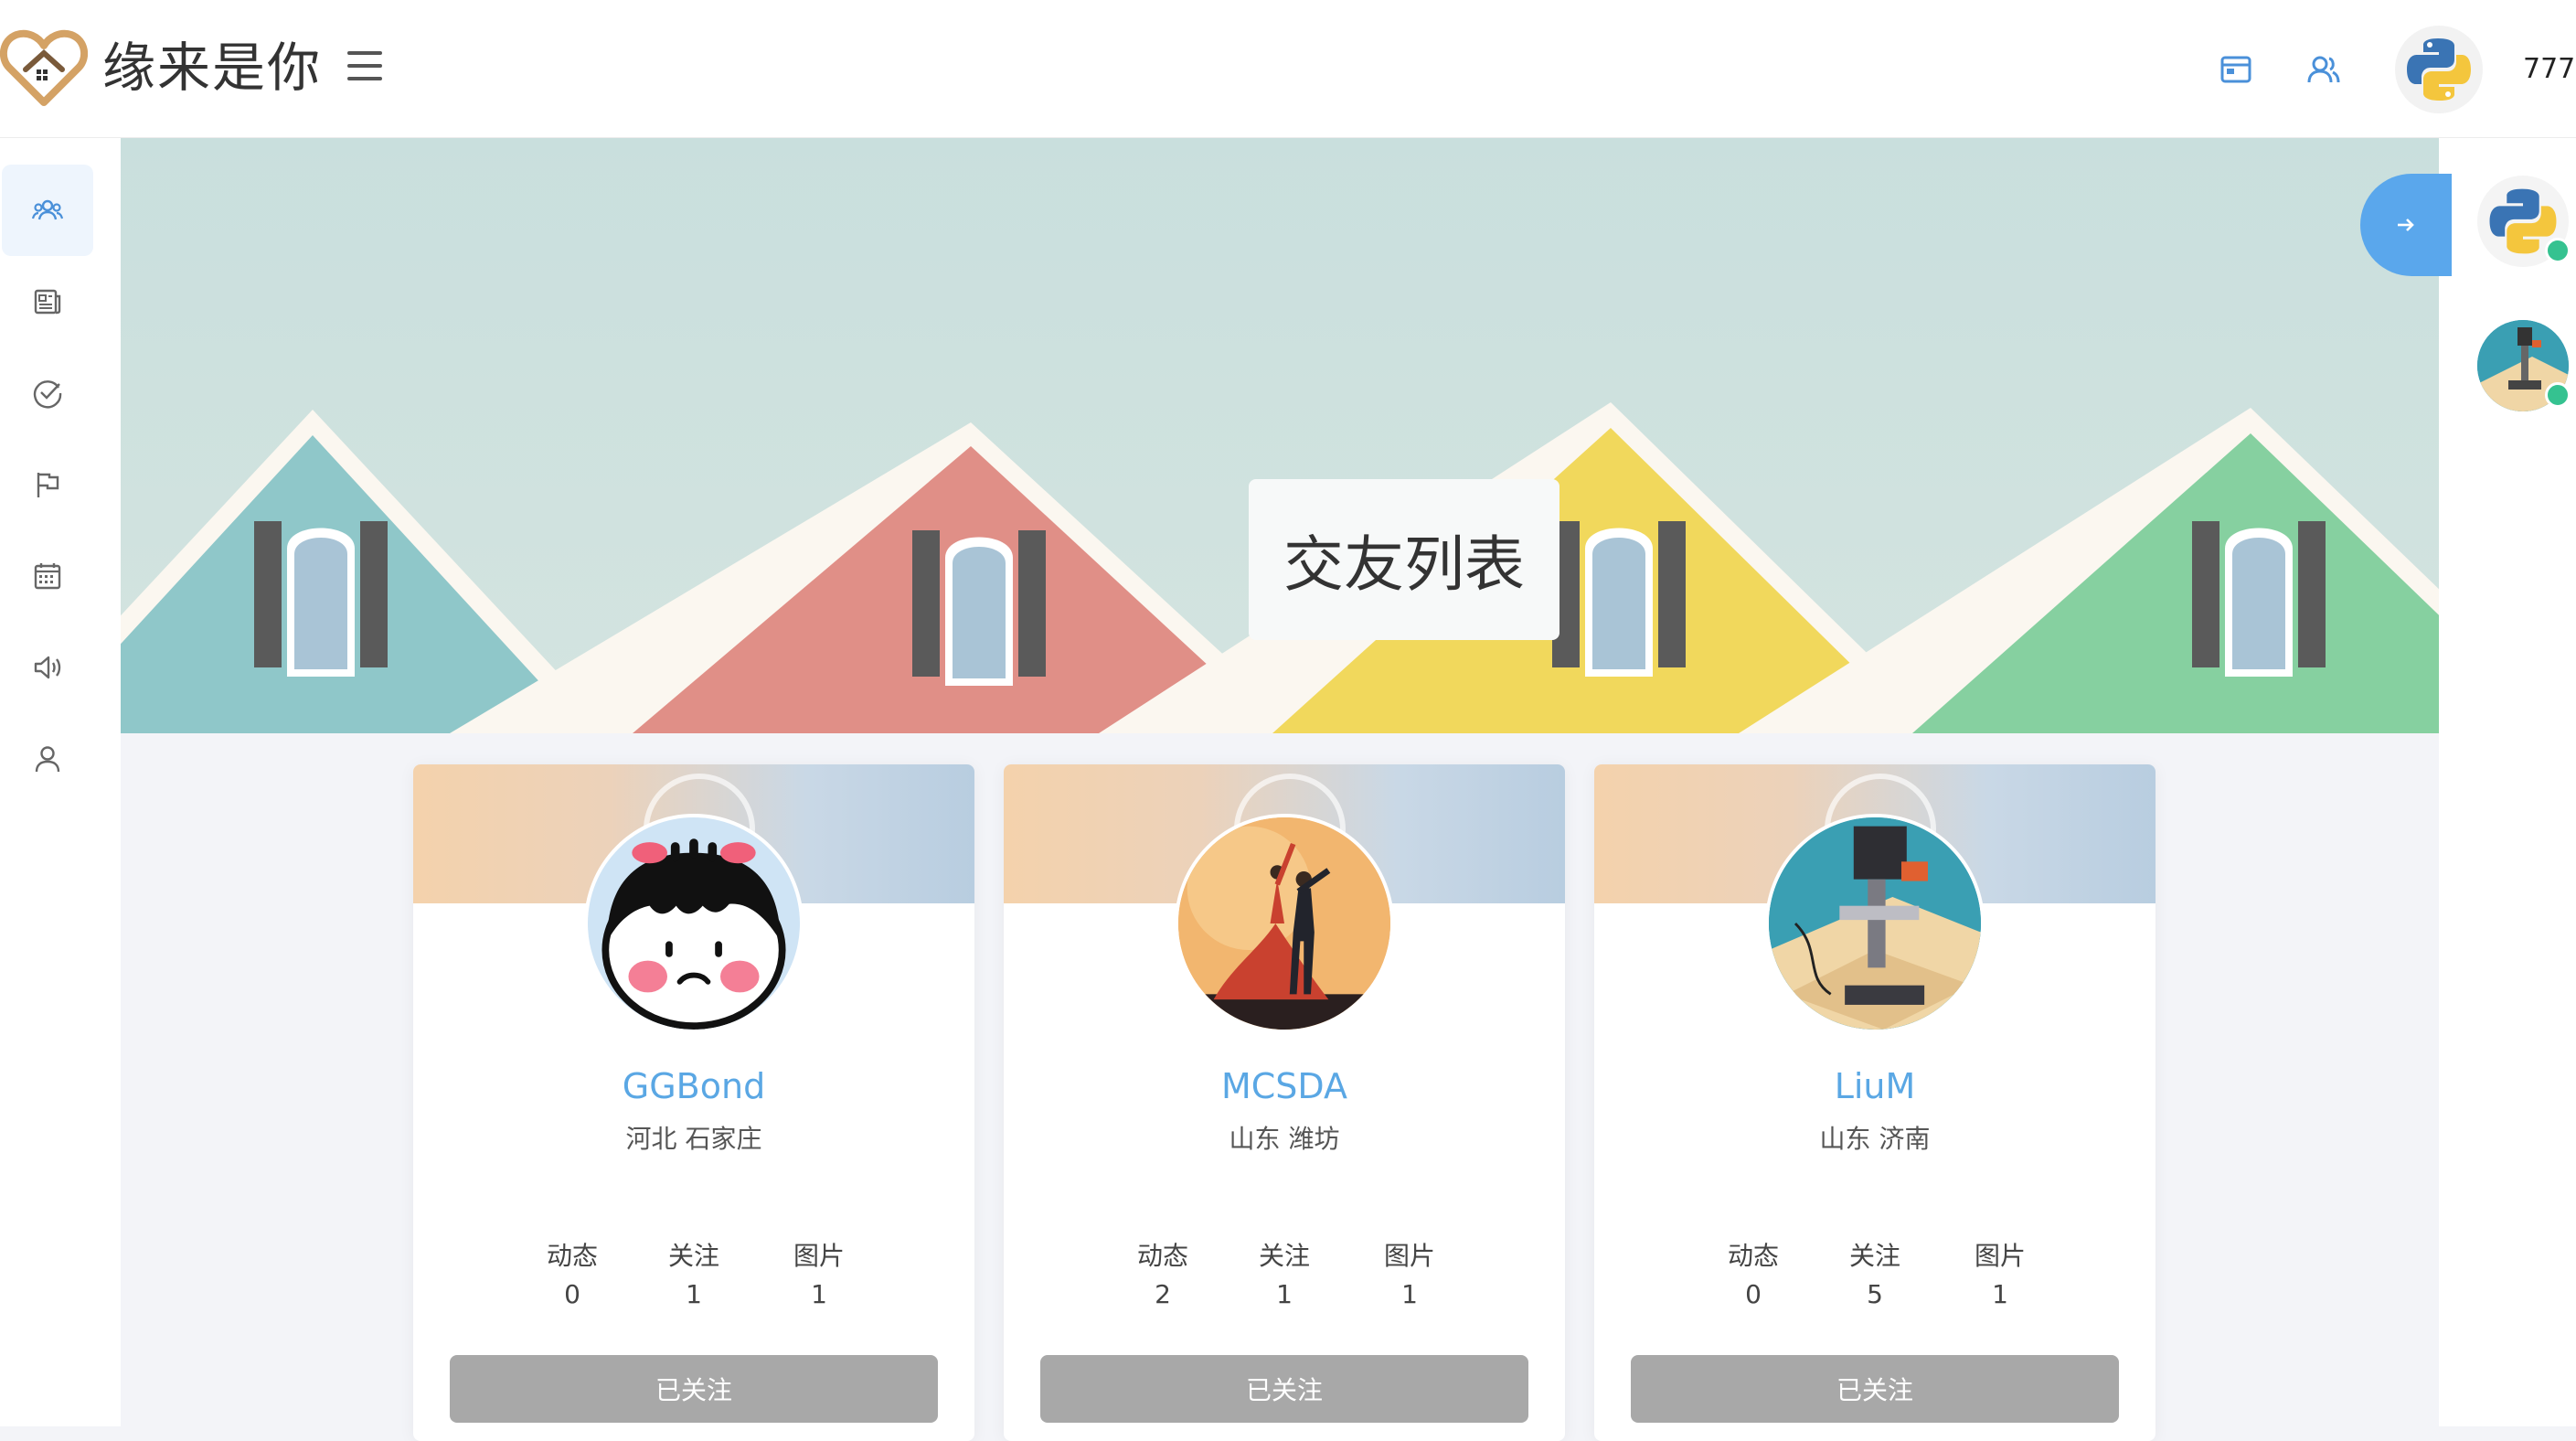  Describe the element at coordinates (1284, 1139) in the screenshot. I see `friend-location: 山东 潍坊` at that location.